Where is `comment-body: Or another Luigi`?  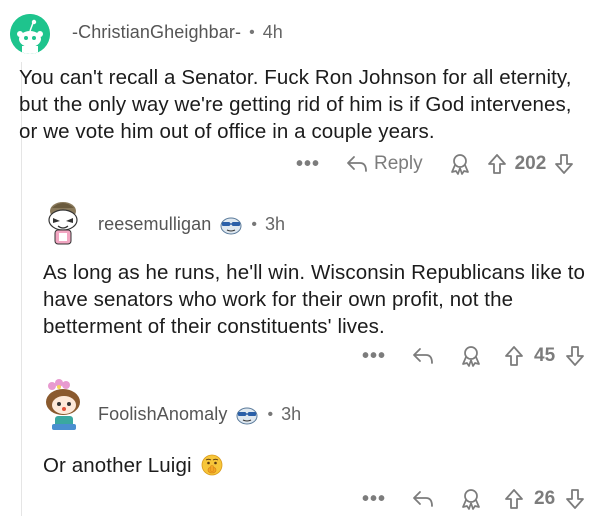 comment-body: Or another Luigi is located at coordinates (313, 465).